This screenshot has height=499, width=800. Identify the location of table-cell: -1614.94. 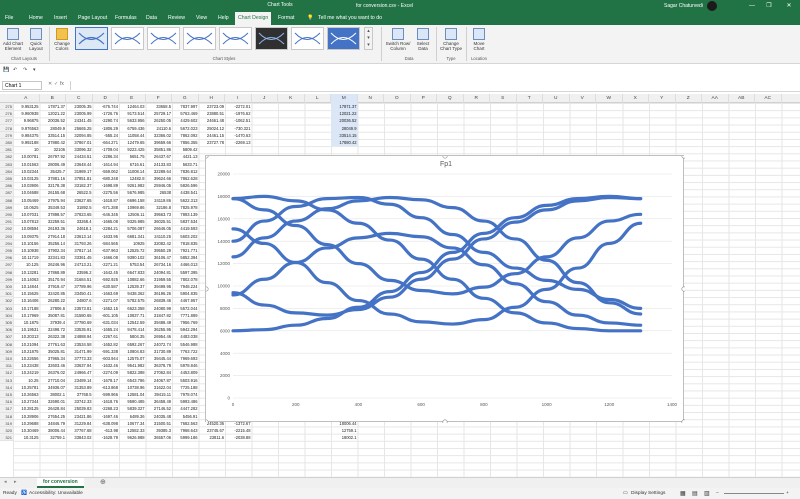
(106, 164).